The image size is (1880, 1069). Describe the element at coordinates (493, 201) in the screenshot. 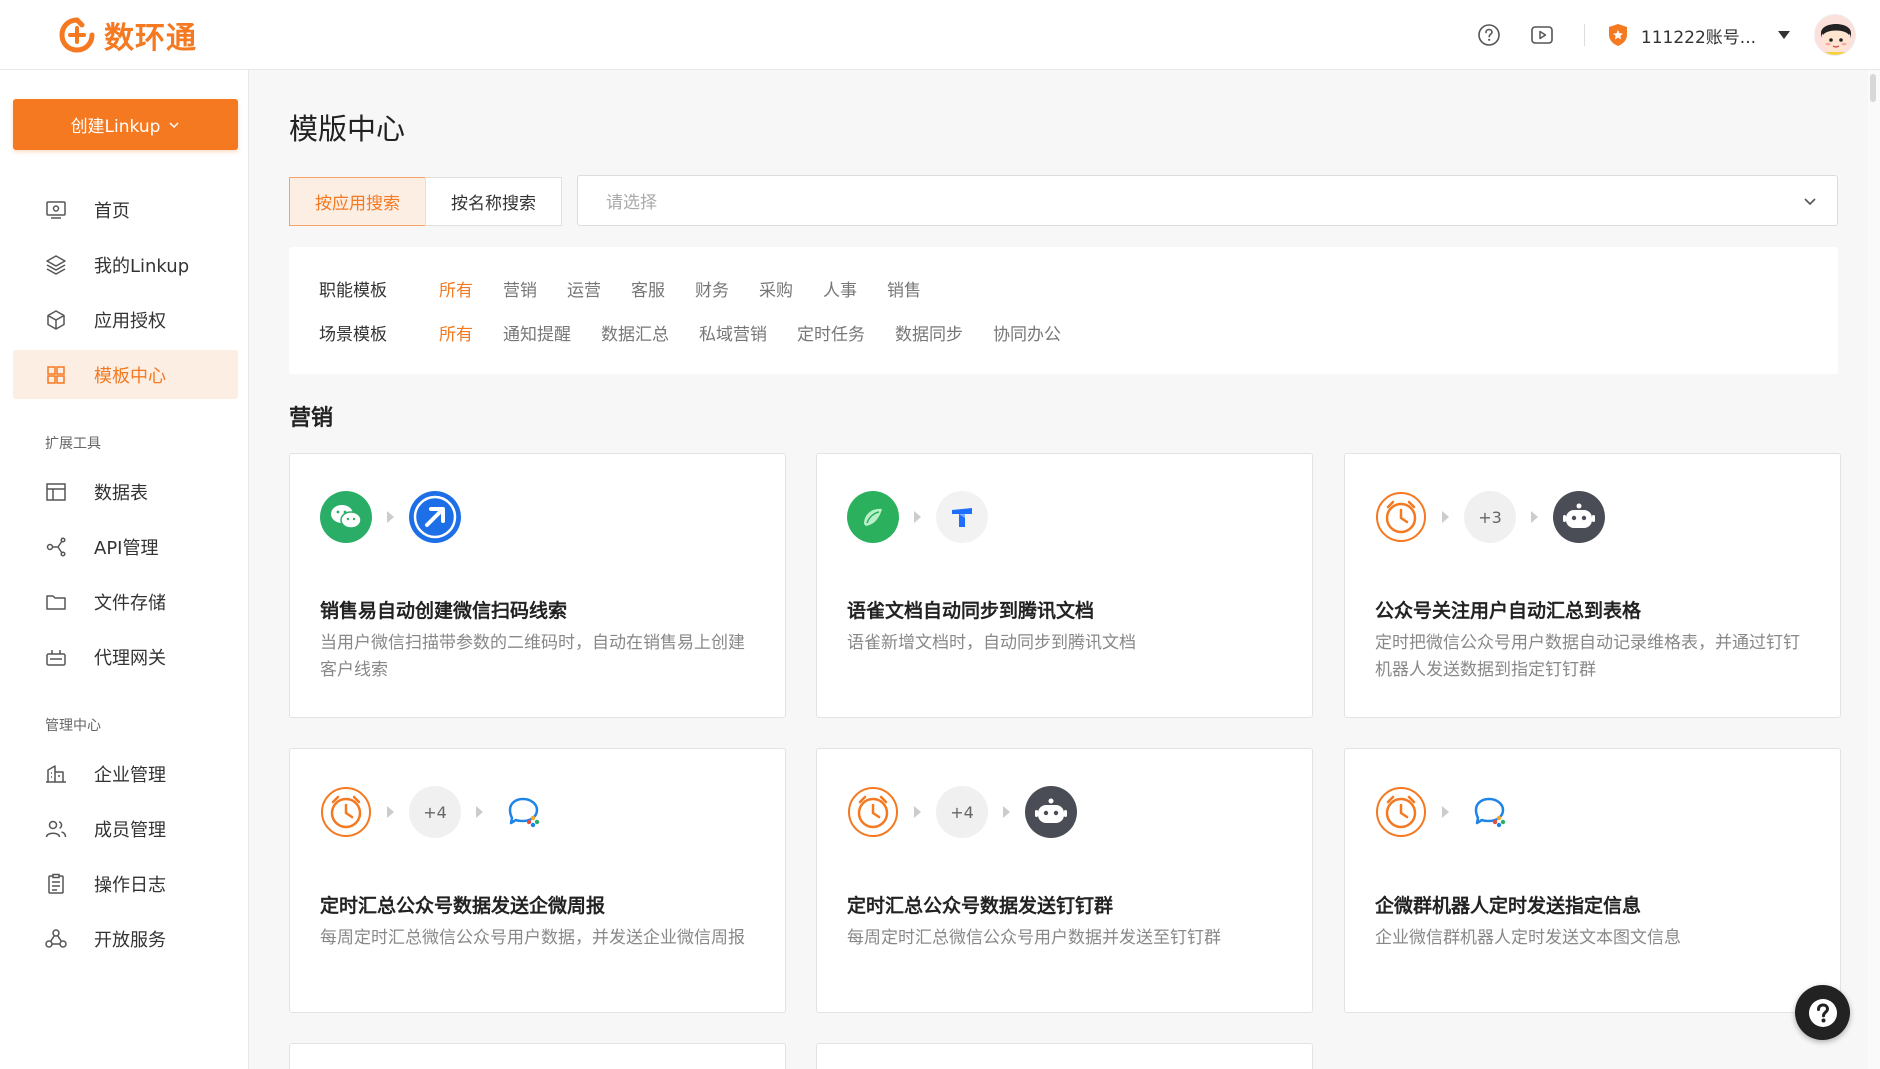

I see `tab-search-by-name: 按名称搜索` at that location.